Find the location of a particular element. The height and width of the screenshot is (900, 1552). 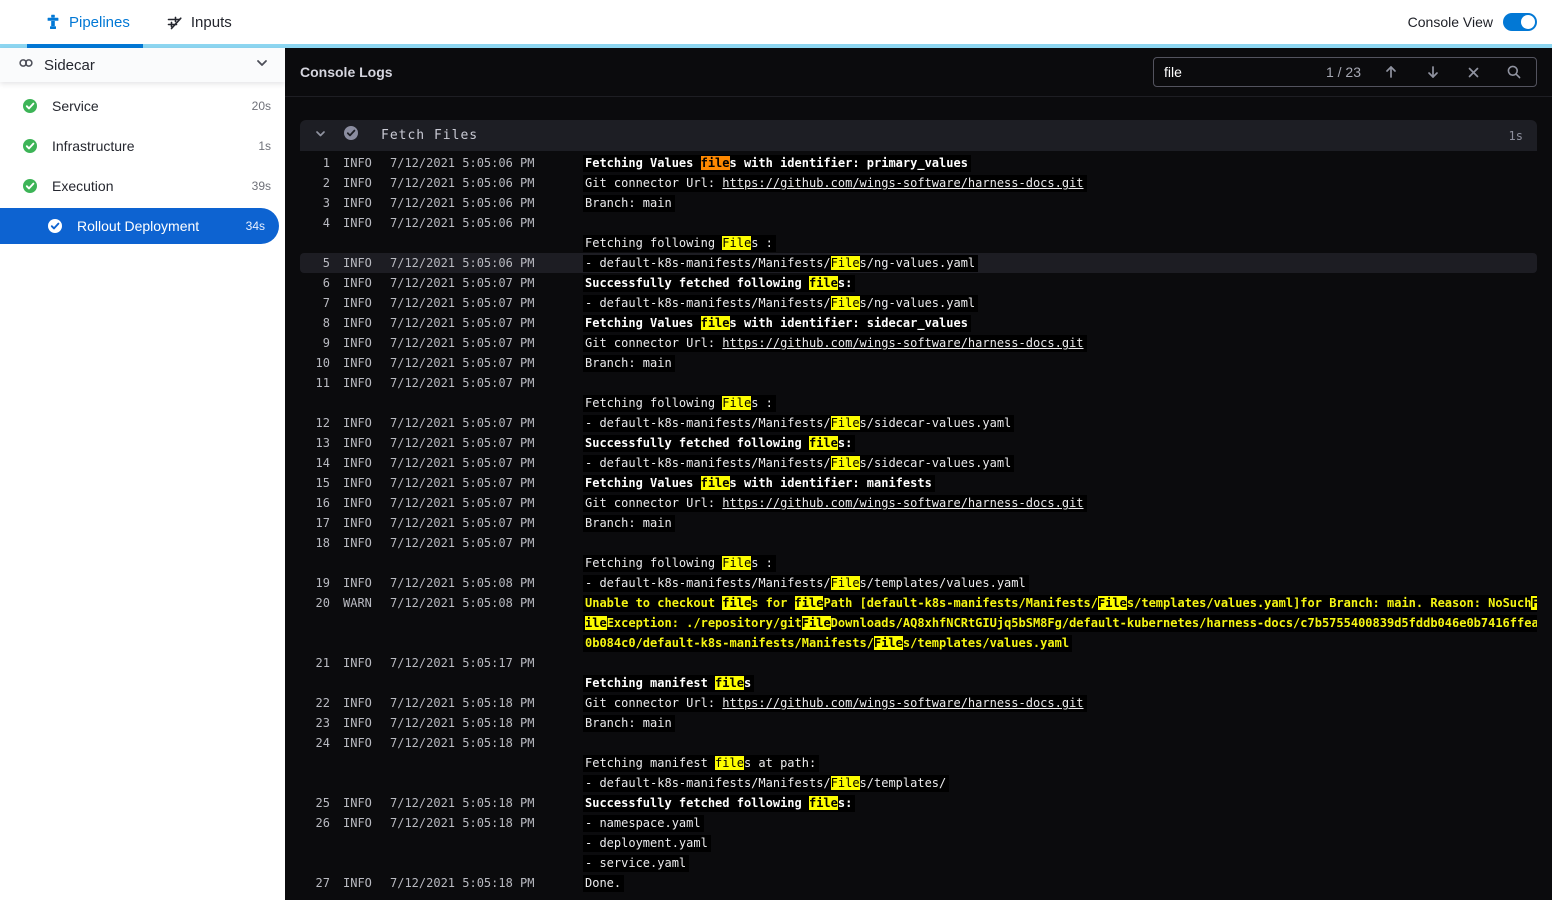

log-section-header: Fetch Files 1s is located at coordinates (918, 135).